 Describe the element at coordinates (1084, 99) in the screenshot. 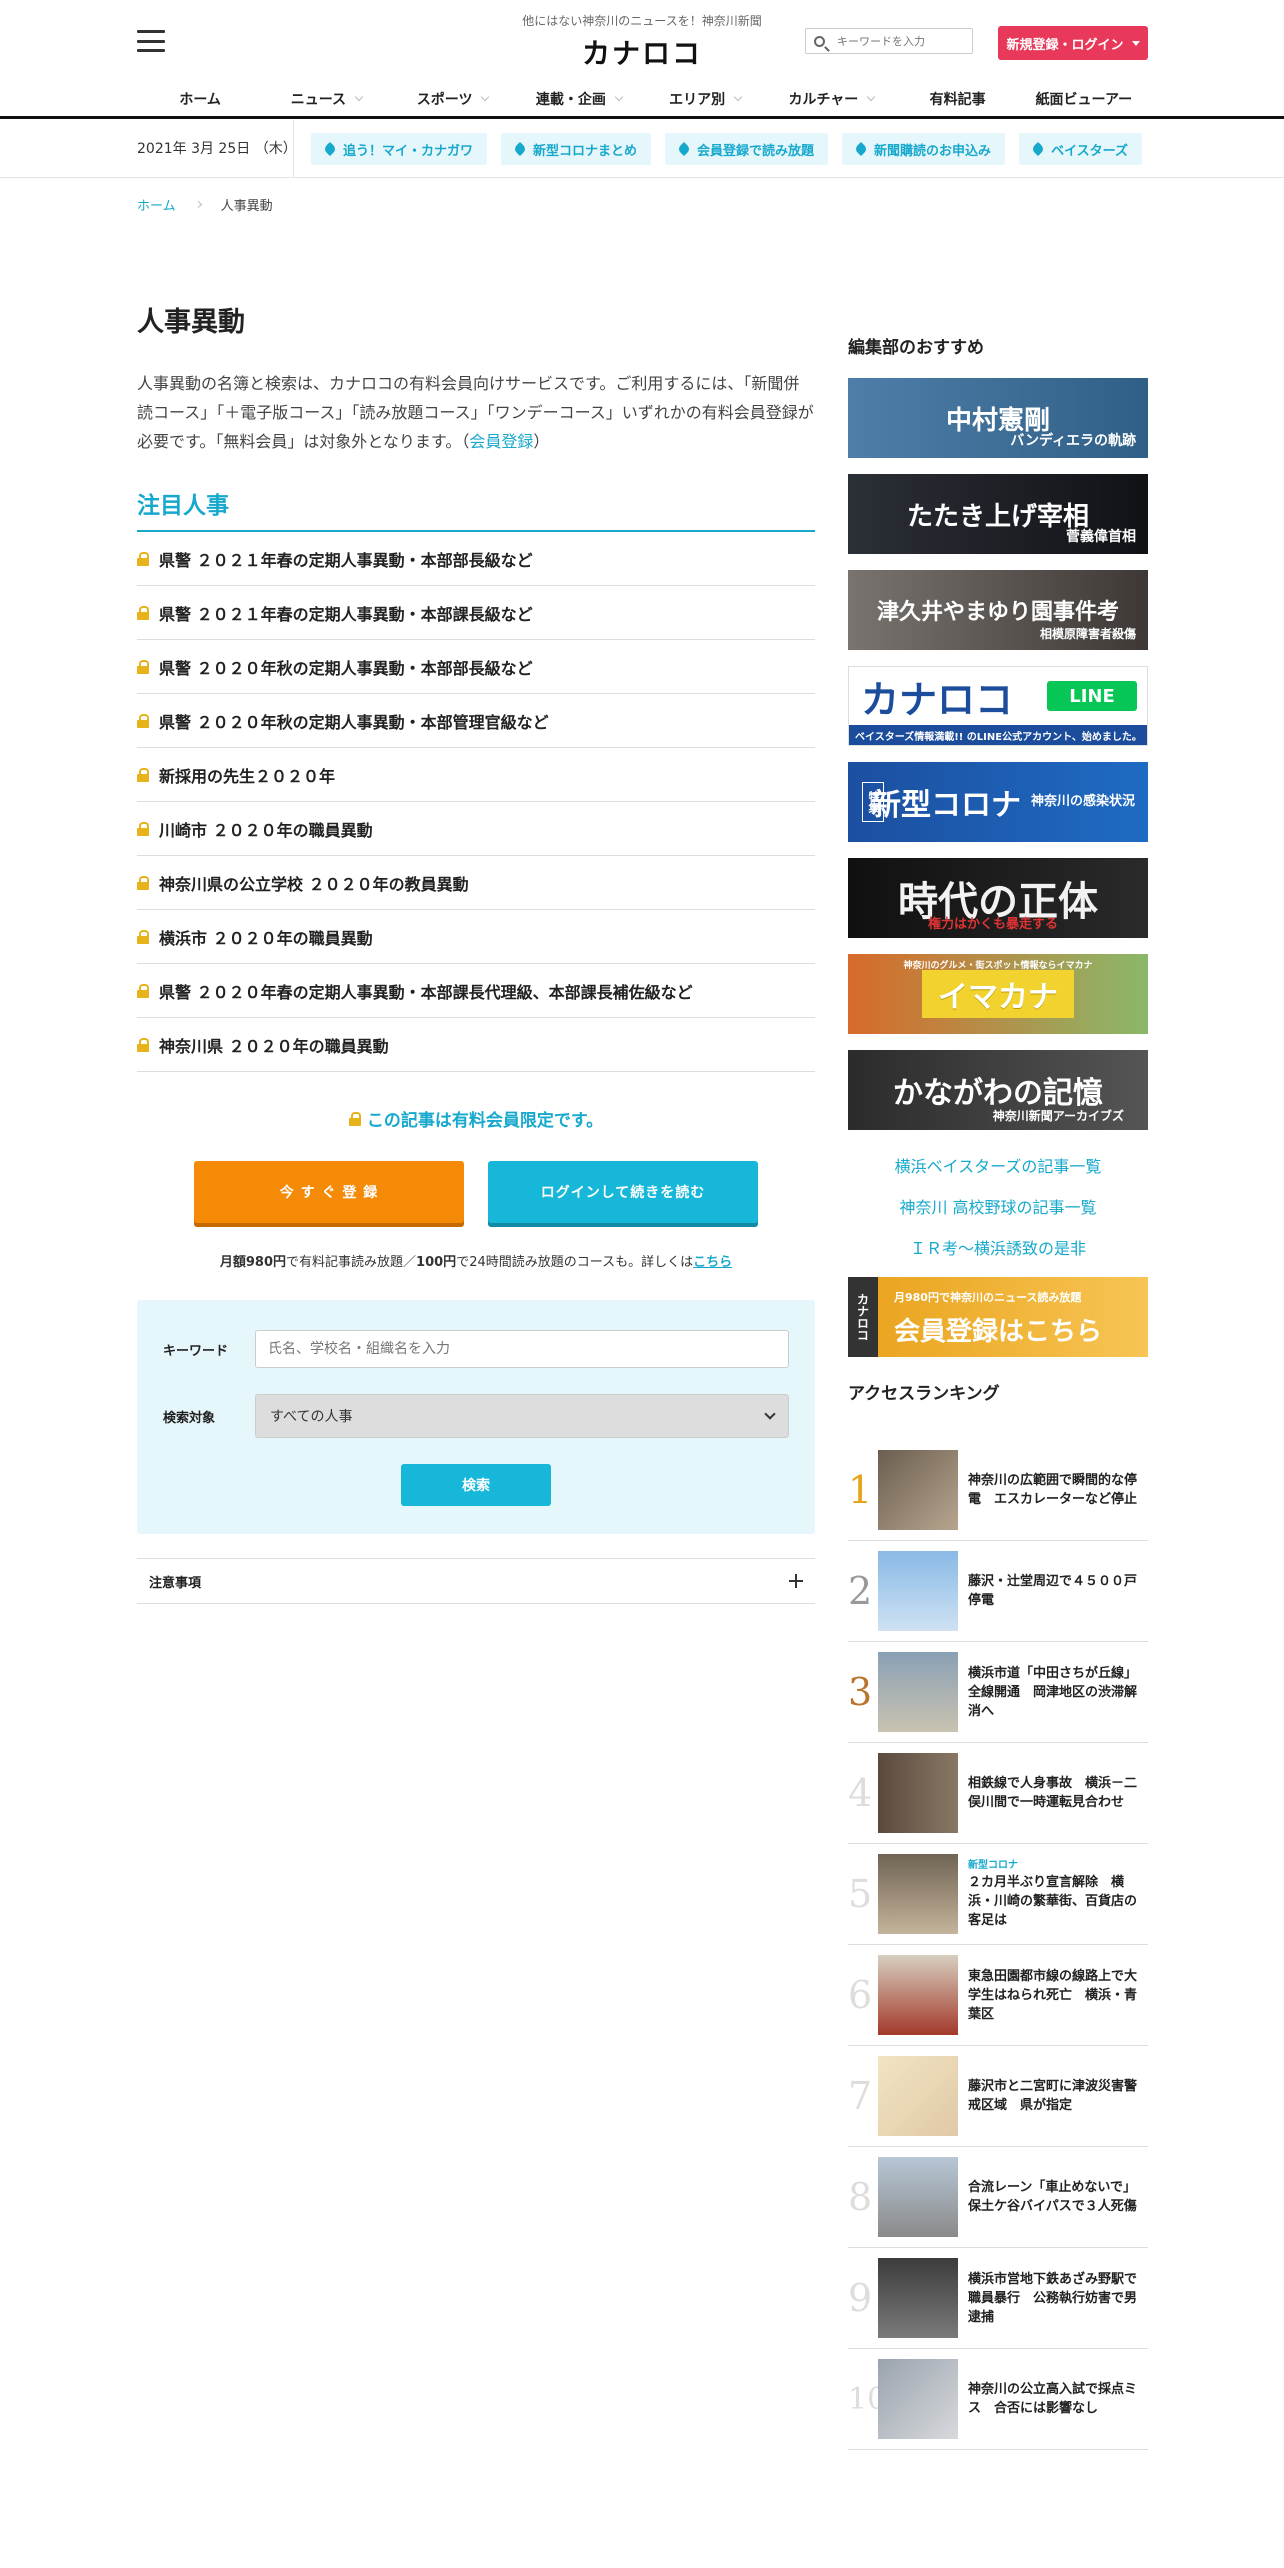

I see `nav-paper-viewer: 紙面ビューアー` at that location.